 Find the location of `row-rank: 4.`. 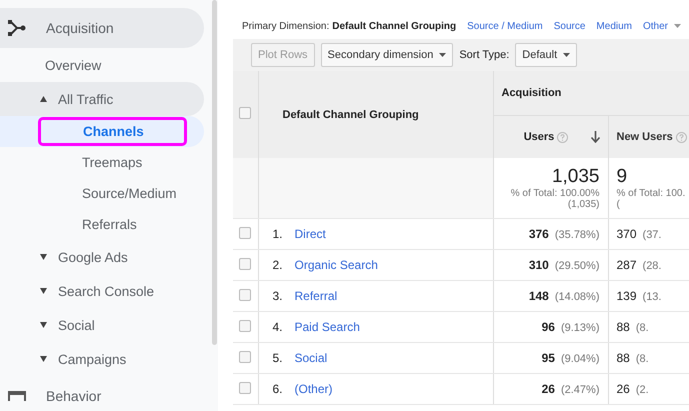

row-rank: 4. is located at coordinates (278, 327).